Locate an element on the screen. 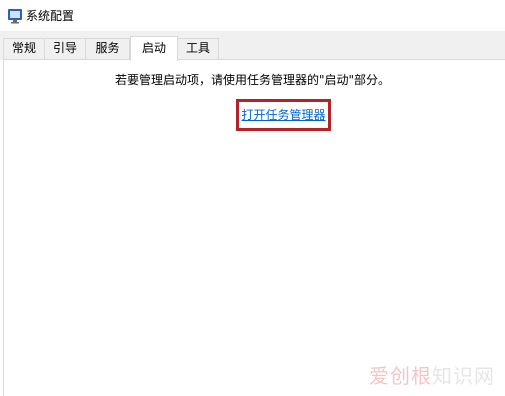 The height and width of the screenshot is (396, 505). tab-services: 服务 is located at coordinates (107, 48).